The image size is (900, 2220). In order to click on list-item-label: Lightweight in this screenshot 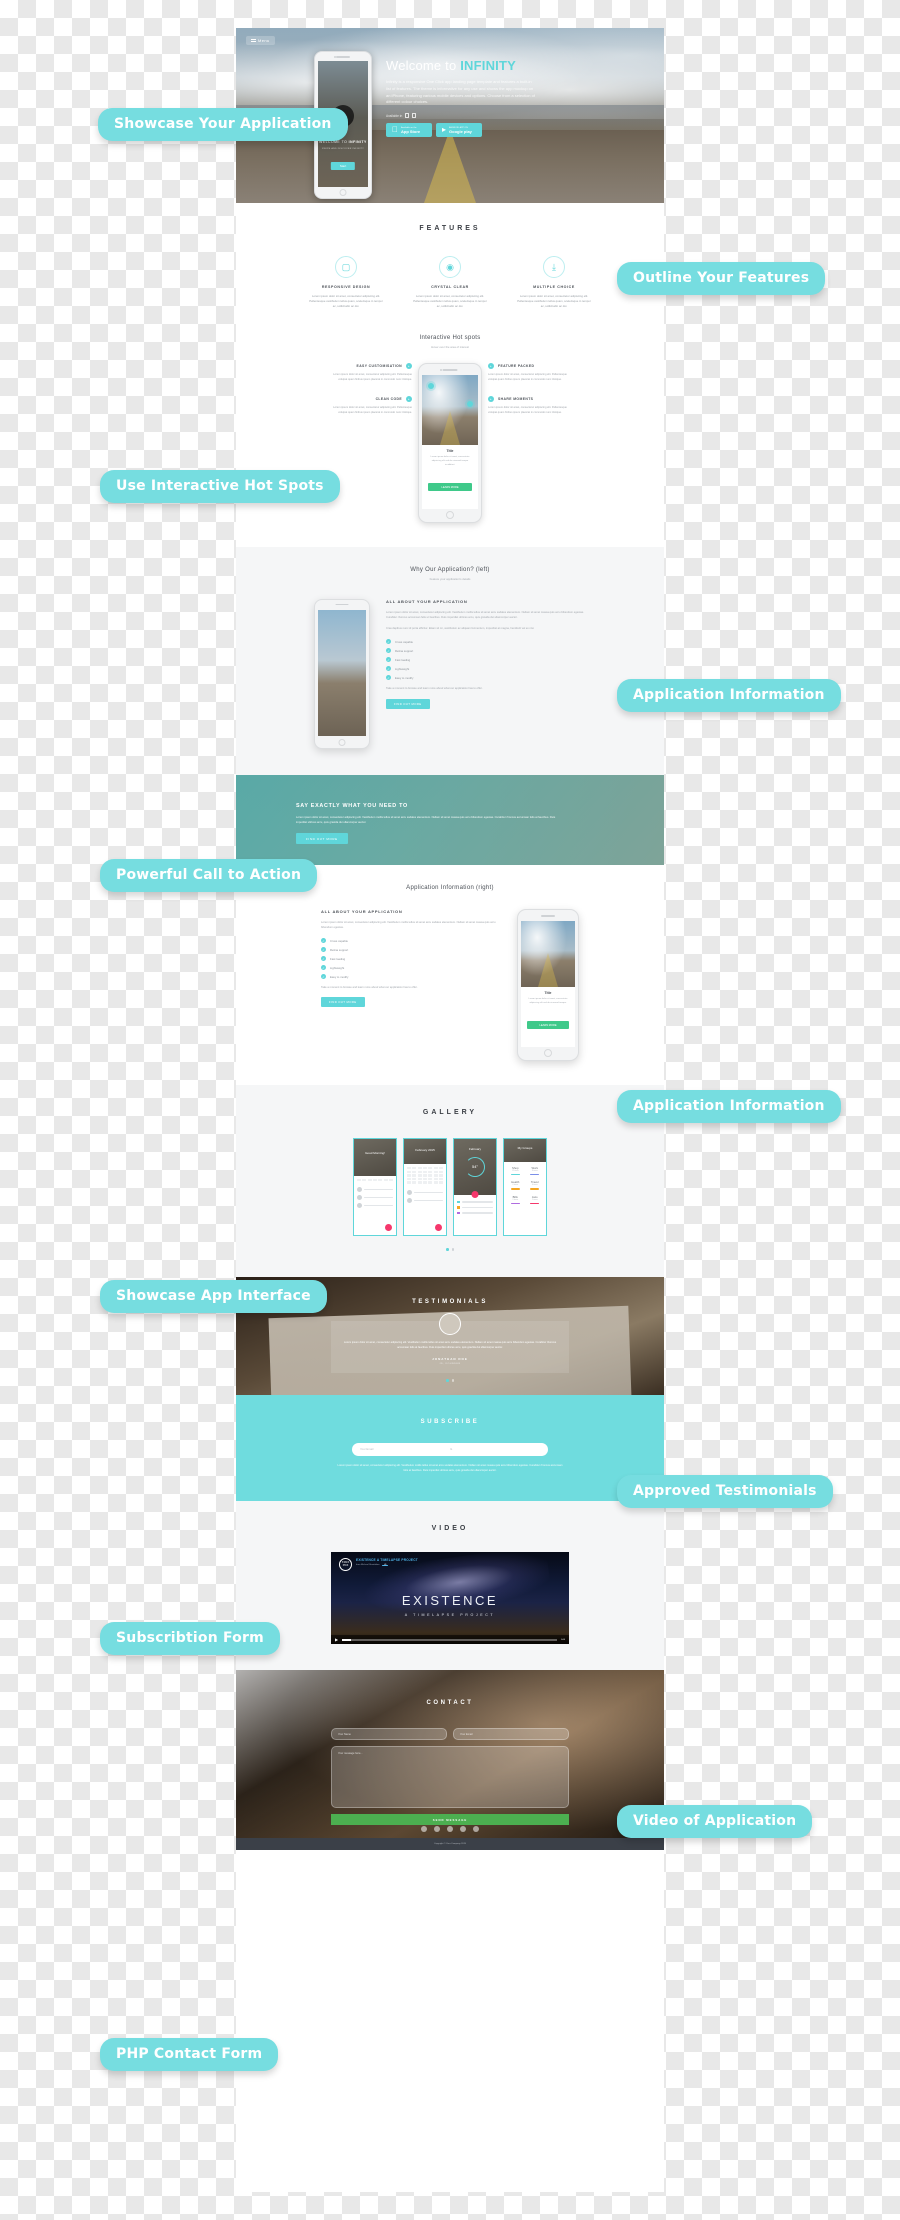, I will do `click(337, 967)`.